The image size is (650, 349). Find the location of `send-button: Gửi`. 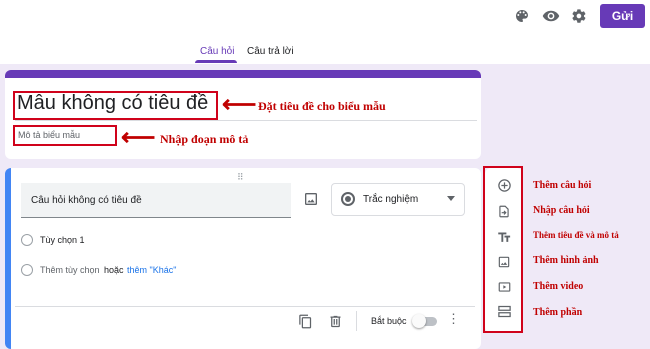

send-button: Gửi is located at coordinates (622, 16).